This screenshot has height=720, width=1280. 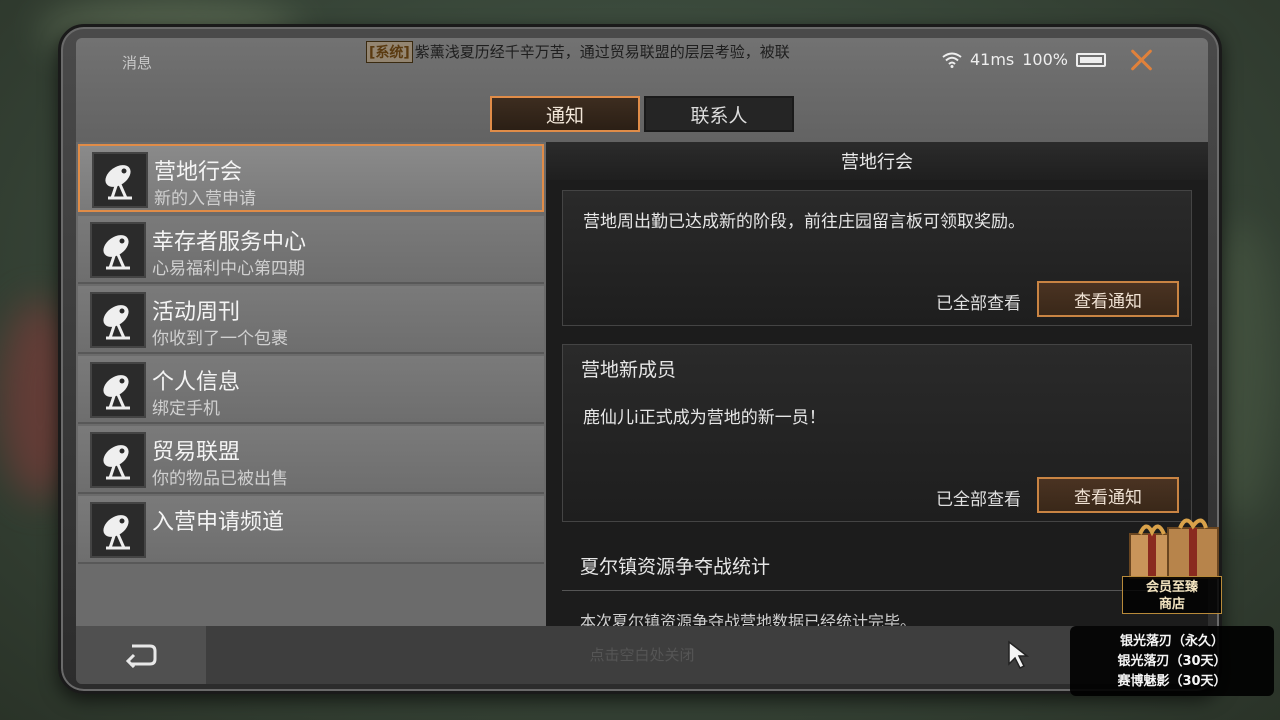 What do you see at coordinates (1091, 59) in the screenshot?
I see `battery-icon` at bounding box center [1091, 59].